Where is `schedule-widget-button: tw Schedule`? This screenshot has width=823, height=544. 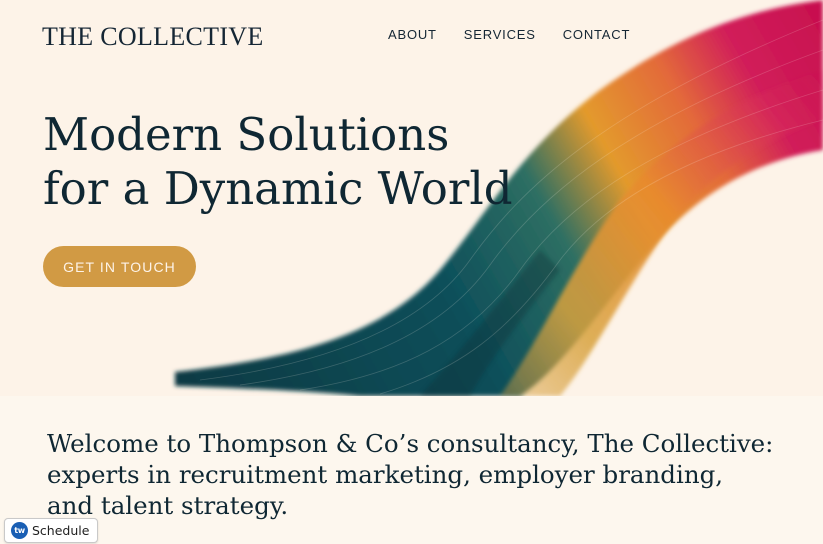 schedule-widget-button: tw Schedule is located at coordinates (51, 530).